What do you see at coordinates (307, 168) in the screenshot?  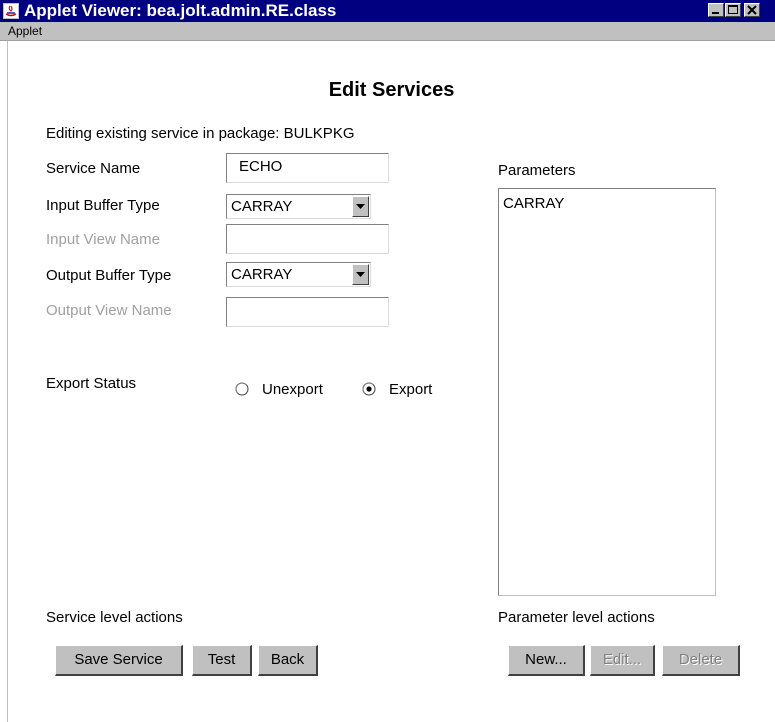 I see `service-name-field: ECHO` at bounding box center [307, 168].